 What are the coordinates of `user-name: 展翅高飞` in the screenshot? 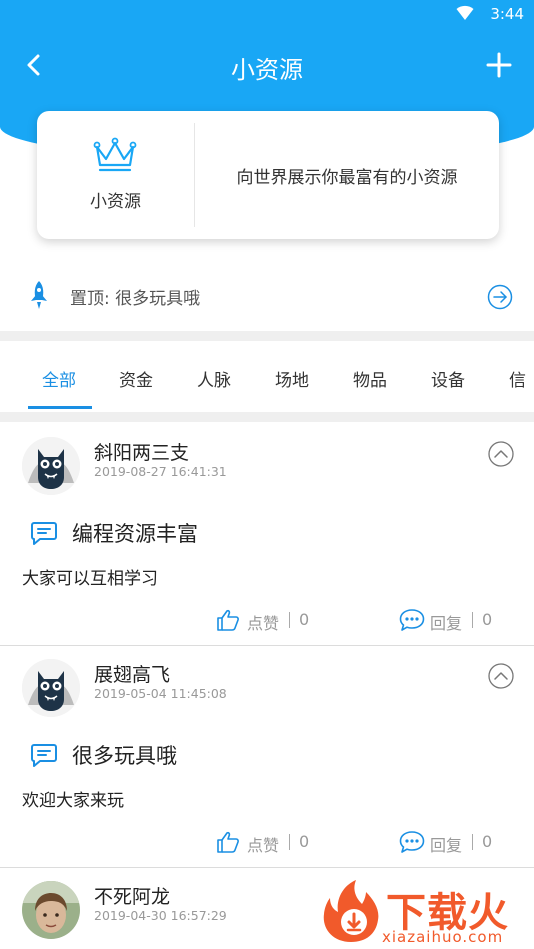 It's located at (132, 673).